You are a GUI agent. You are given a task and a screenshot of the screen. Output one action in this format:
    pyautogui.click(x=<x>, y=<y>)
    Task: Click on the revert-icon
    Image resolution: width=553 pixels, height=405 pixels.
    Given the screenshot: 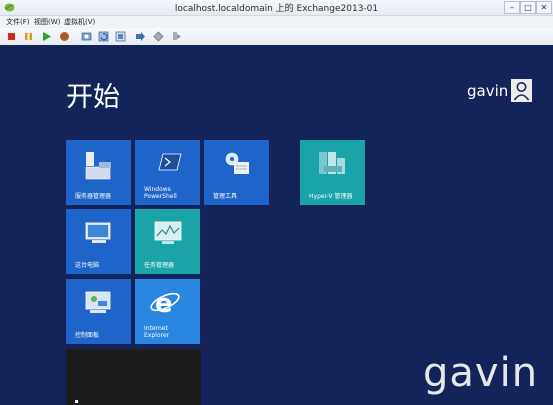 What is the action you would take?
    pyautogui.click(x=103, y=36)
    